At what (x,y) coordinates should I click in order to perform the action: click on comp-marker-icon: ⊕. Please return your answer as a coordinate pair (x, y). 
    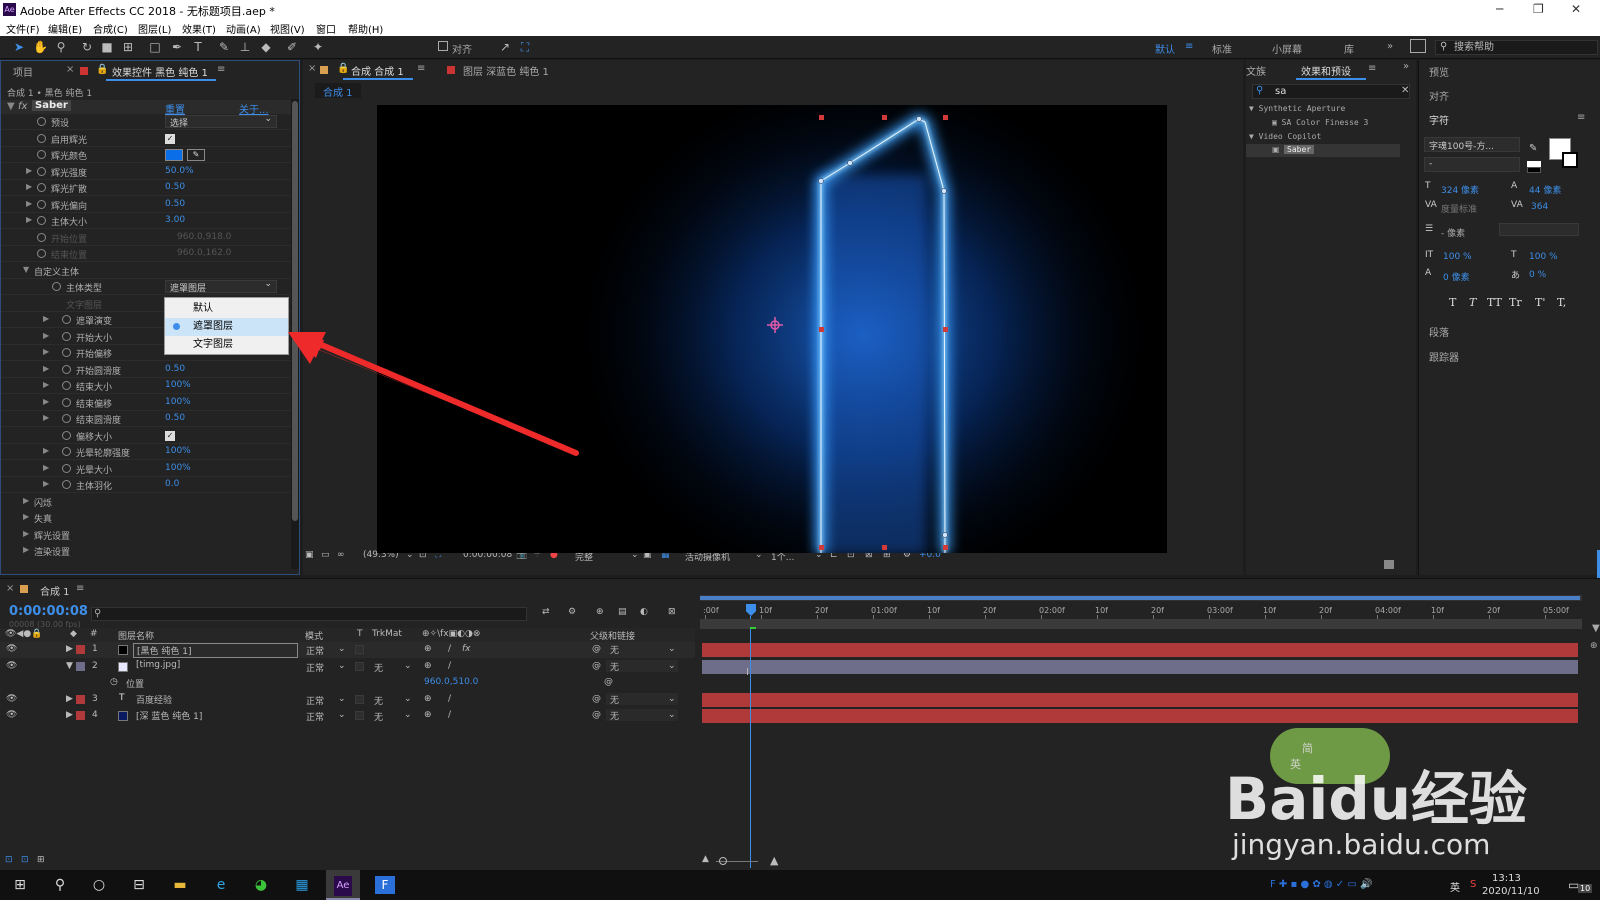
    Looking at the image, I should click on (1594, 646).